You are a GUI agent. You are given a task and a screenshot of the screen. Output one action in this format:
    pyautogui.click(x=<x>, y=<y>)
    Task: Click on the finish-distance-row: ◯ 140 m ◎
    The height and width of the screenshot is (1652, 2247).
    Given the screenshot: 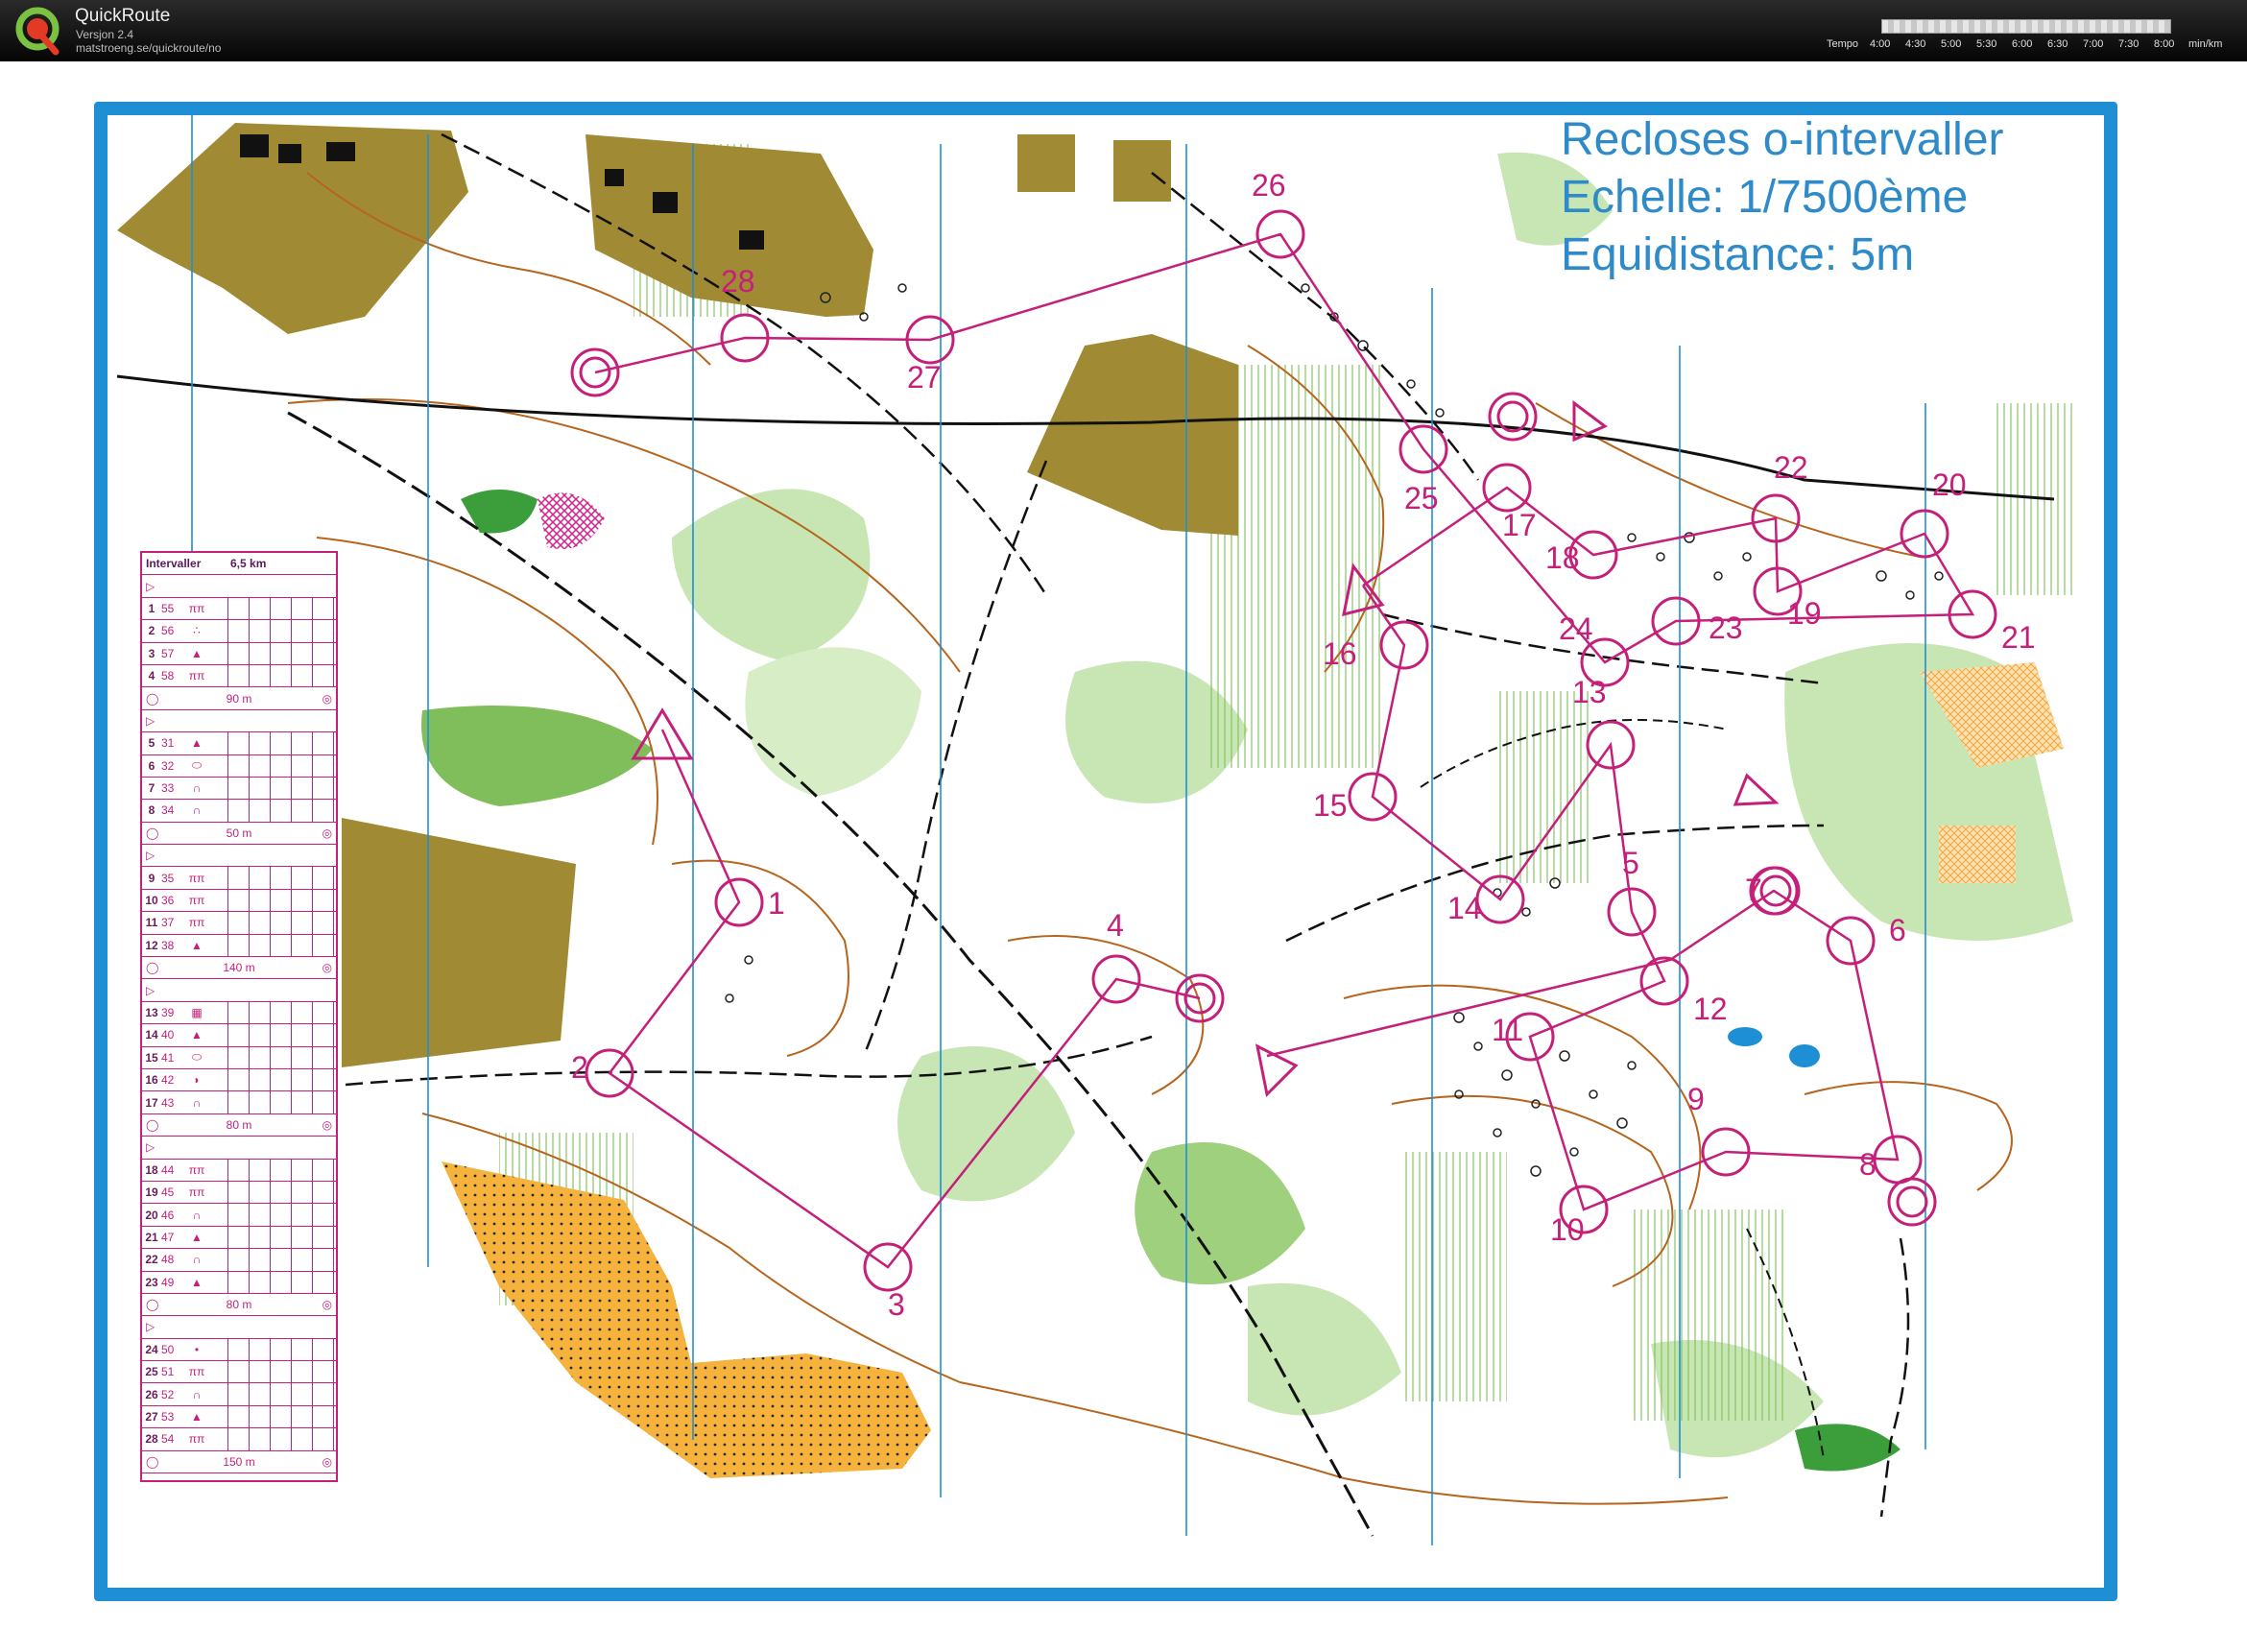 What is the action you would take?
    pyautogui.click(x=239, y=968)
    